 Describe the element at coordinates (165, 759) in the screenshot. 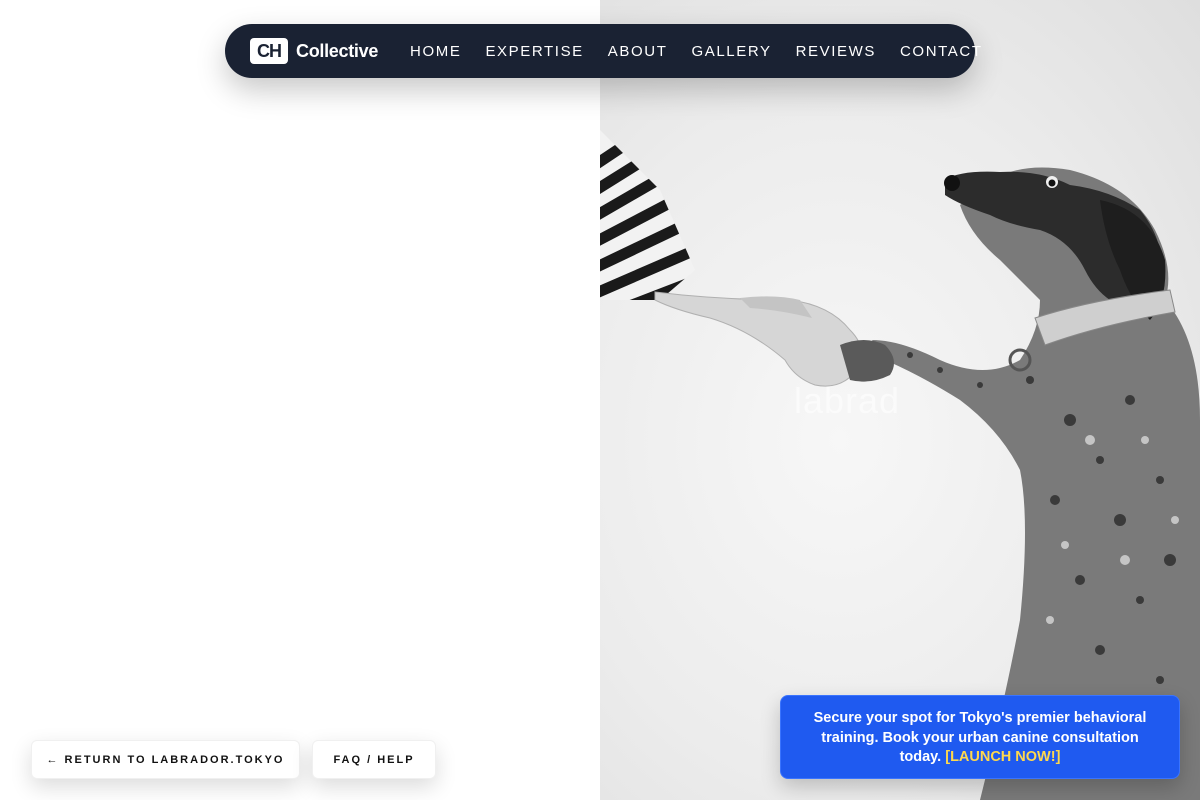

I see `return-to-labrador-button: ← RETURN TO LABRADOR.TOKYO` at that location.